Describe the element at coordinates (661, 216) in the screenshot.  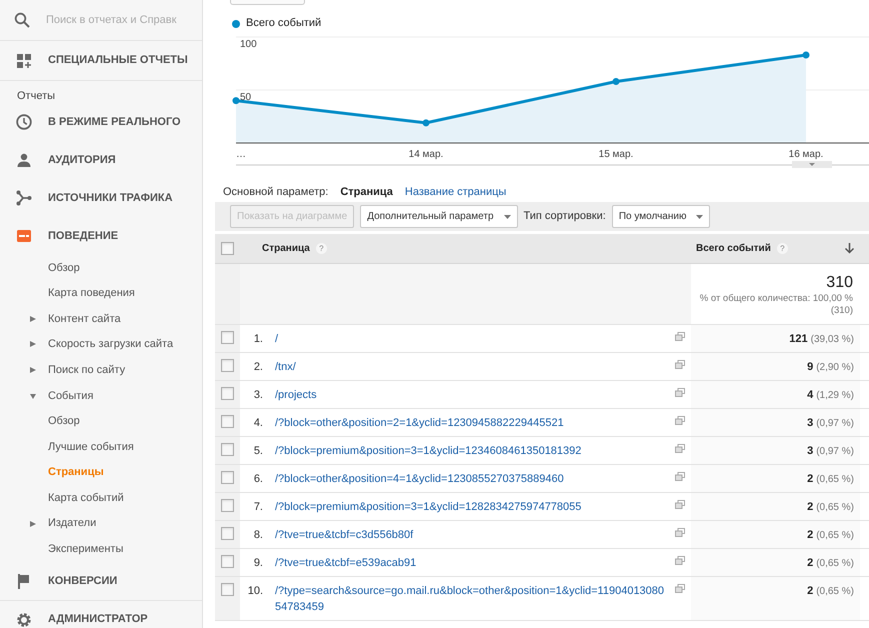
I see `sort-dropdown: По умолчанию` at that location.